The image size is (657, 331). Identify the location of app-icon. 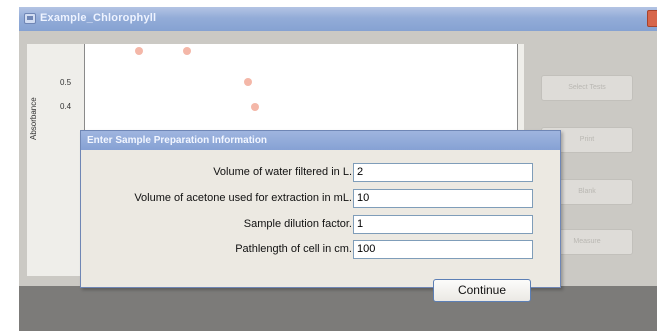
(30, 18).